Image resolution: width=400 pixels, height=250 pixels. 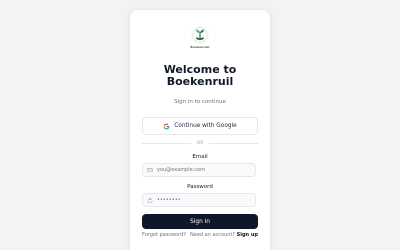 What do you see at coordinates (205, 126) in the screenshot?
I see `google-signin-label: Continue with Google` at bounding box center [205, 126].